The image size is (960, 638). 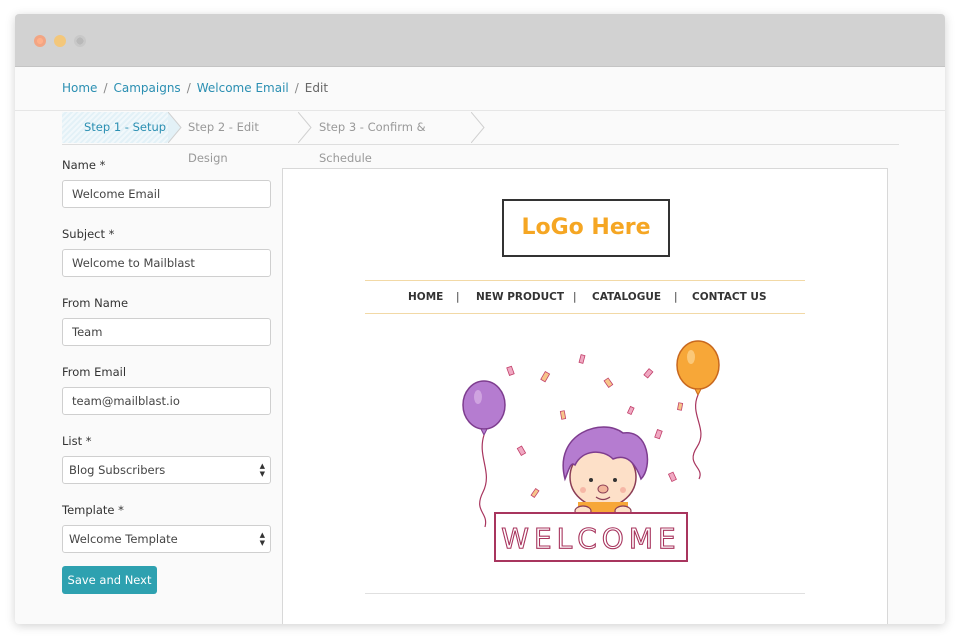 What do you see at coordinates (243, 88) in the screenshot?
I see `breadcrumb-welcome-email-link: Welcome Email` at bounding box center [243, 88].